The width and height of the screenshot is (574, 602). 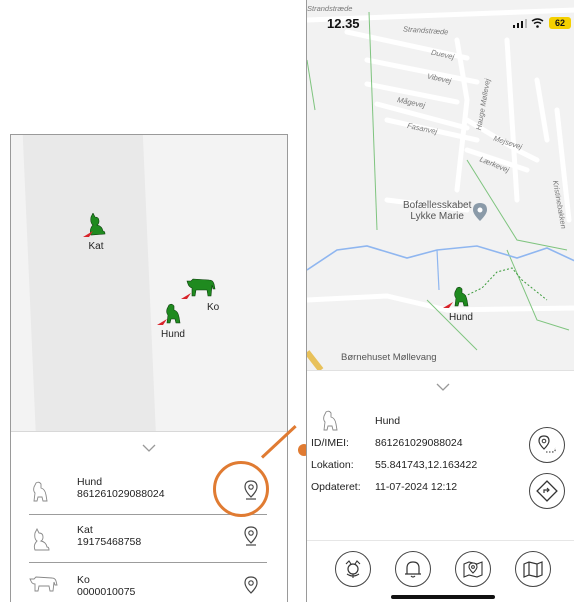 What do you see at coordinates (90, 482) in the screenshot?
I see `list-item-name: Hund` at bounding box center [90, 482].